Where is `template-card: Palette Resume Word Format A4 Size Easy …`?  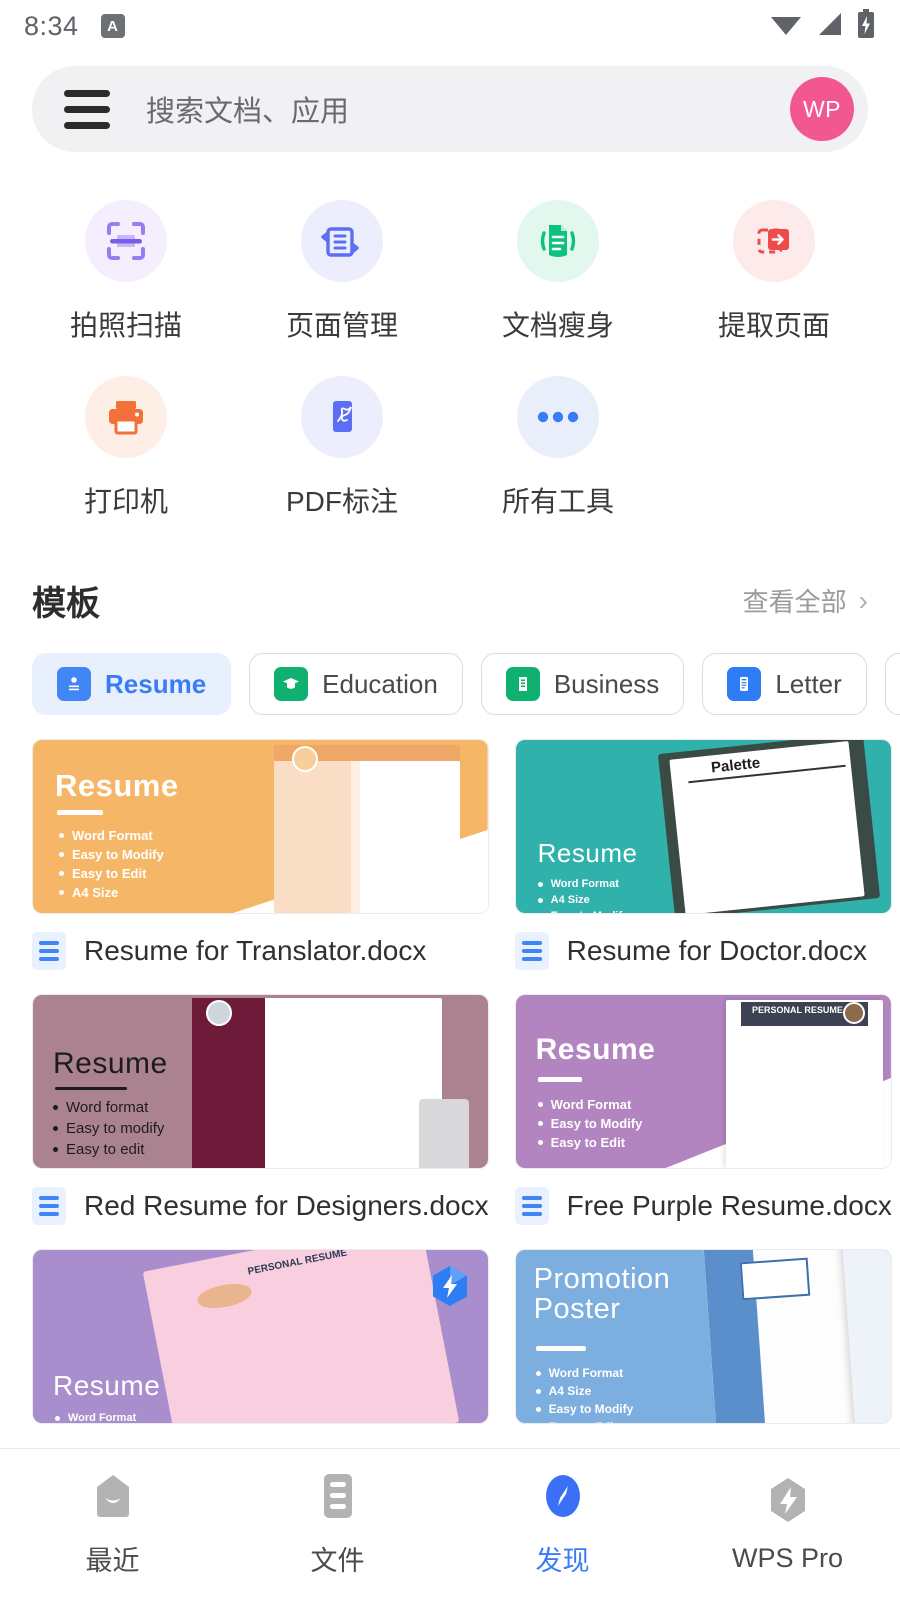
template-card: Palette Resume Word Format A4 Size Easy … is located at coordinates (703, 860).